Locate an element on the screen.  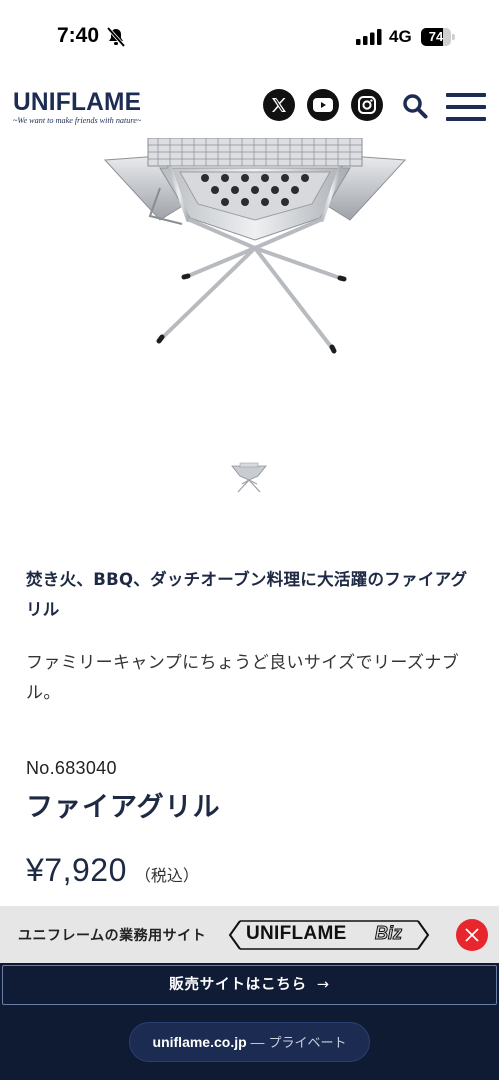
product-price: ¥7,920 is located at coordinates (76, 870).